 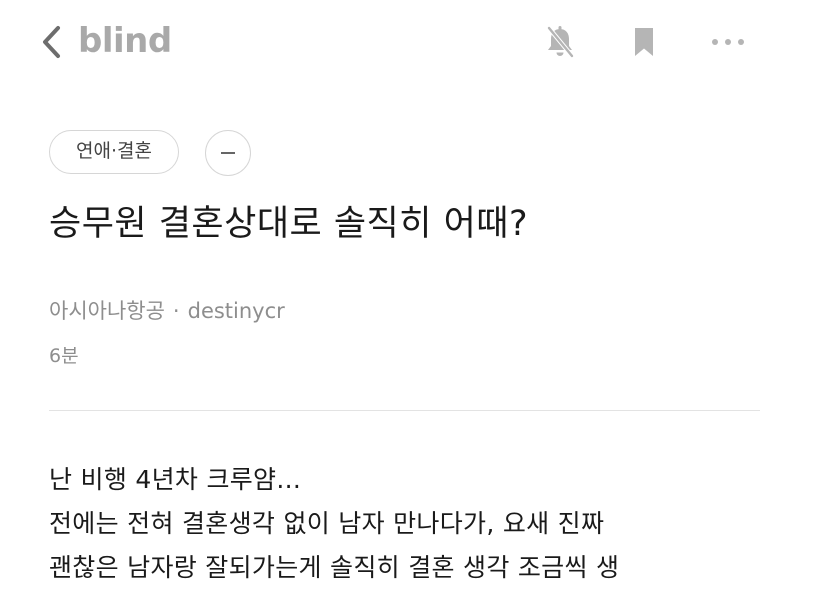 I want to click on back-button, so click(x=52, y=42).